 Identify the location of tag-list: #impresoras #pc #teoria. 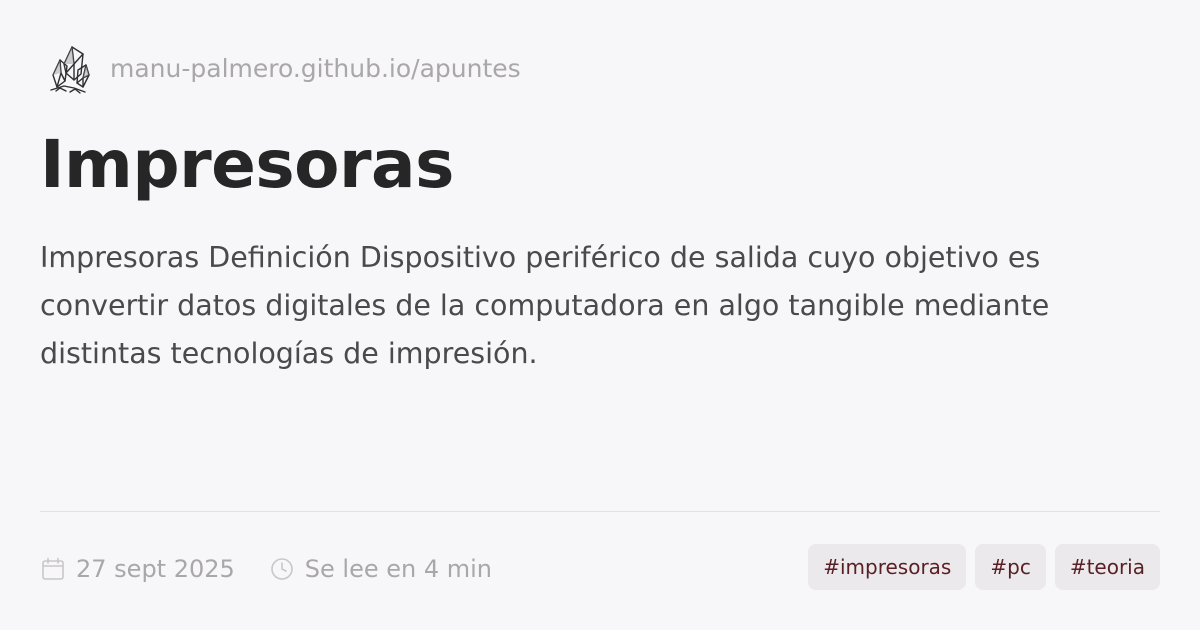
(984, 567).